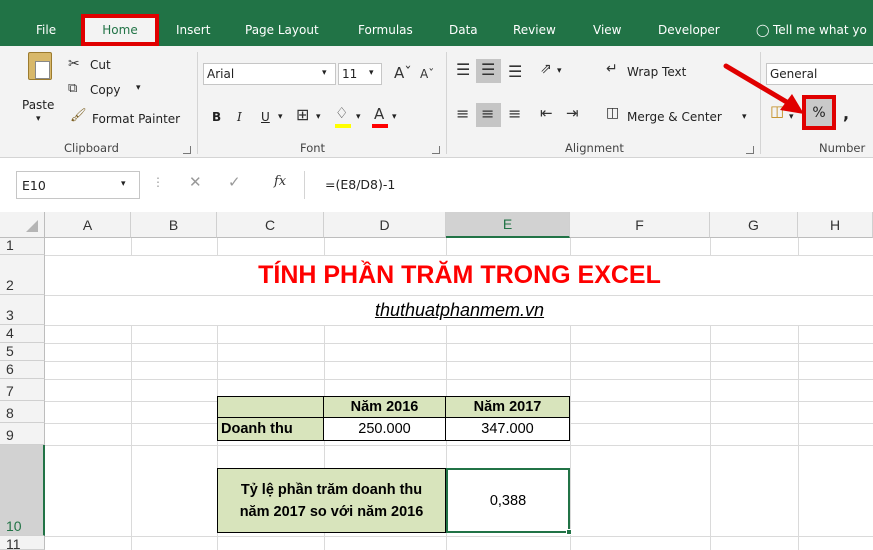 This screenshot has height=550, width=873. I want to click on formula-text: =(E8/D8)-1, so click(360, 184).